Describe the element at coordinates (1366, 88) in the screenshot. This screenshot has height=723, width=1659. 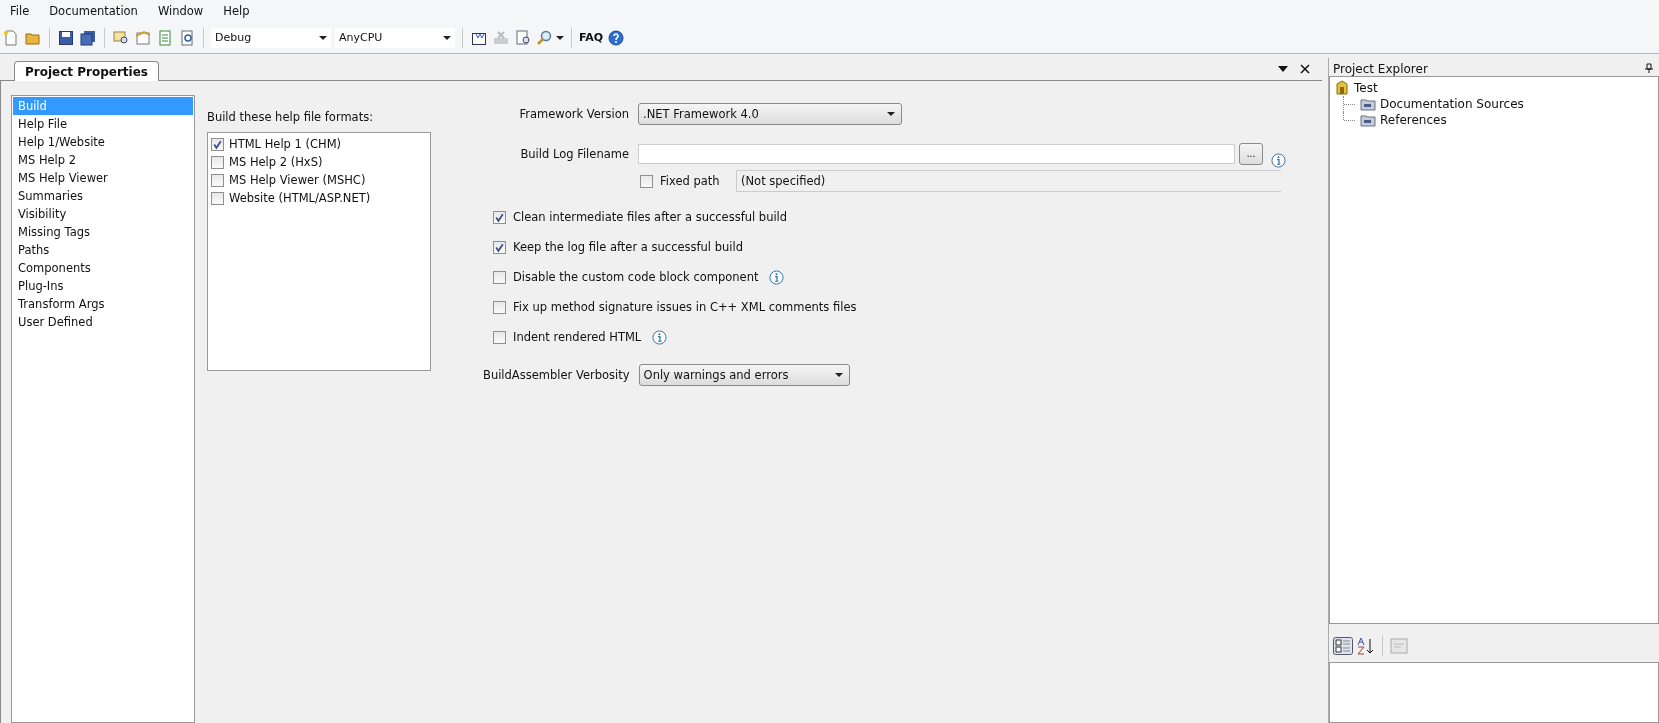
I see `tree-item: Test` at that location.